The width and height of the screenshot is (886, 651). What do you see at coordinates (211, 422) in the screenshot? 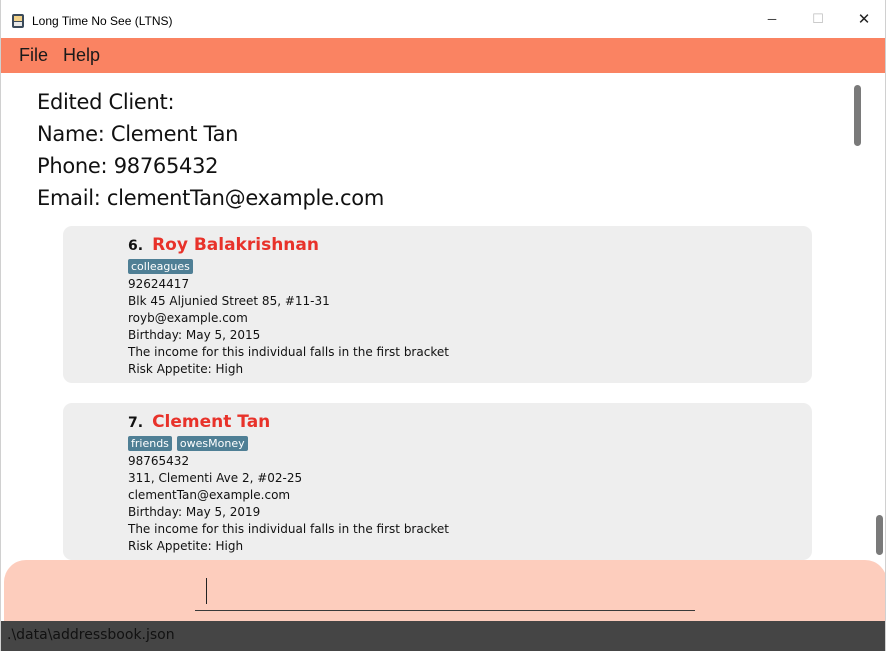
I see `client-name: Clement Tan` at bounding box center [211, 422].